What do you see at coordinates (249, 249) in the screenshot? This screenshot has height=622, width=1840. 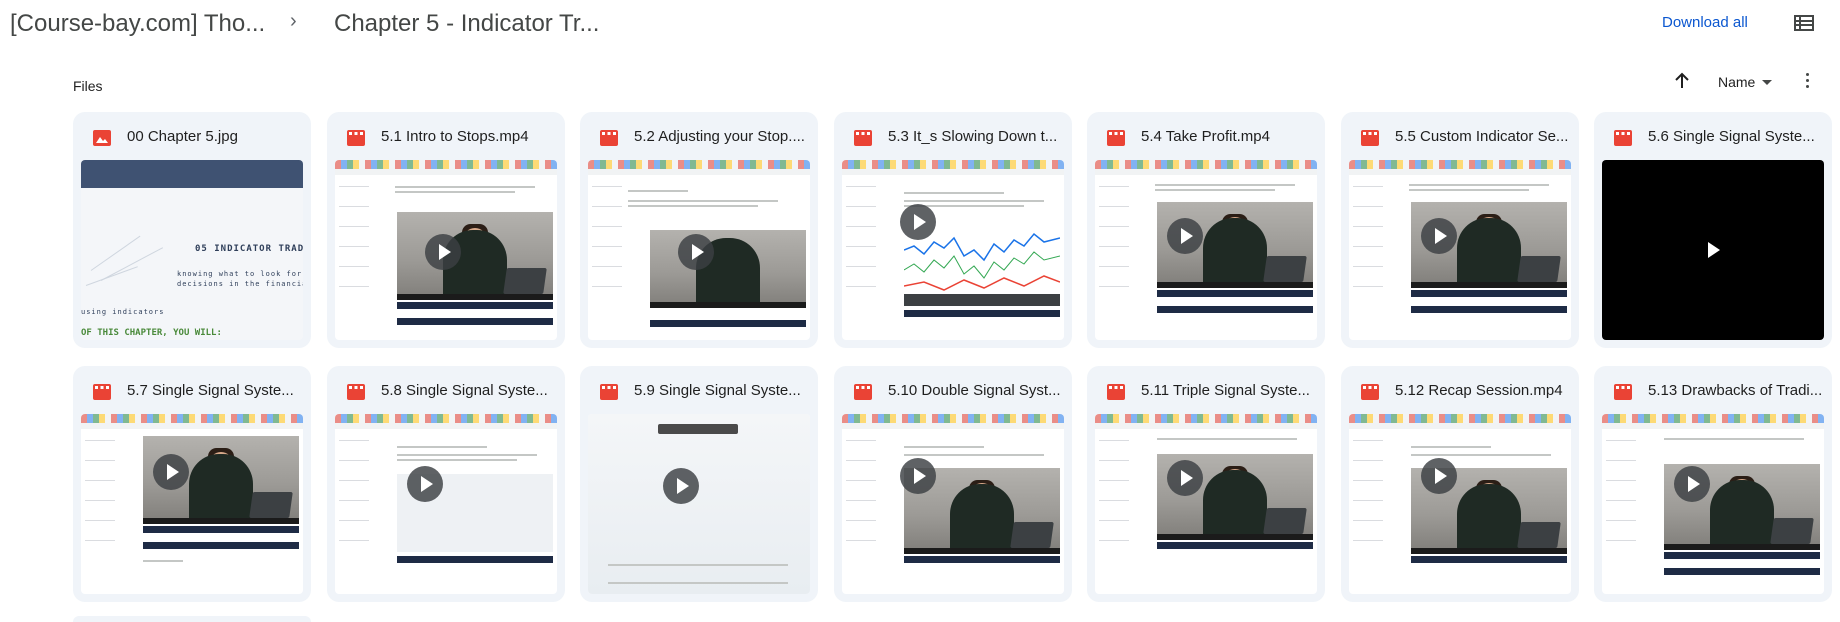 I see `thumbnail-title: 05 INDICATOR TRAD` at bounding box center [249, 249].